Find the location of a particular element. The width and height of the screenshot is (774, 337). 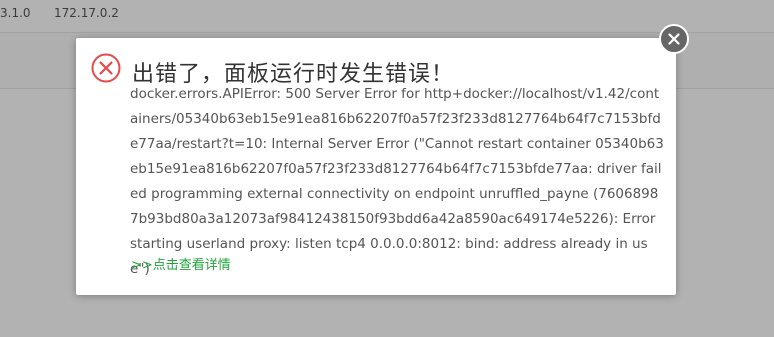

close-icon is located at coordinates (674, 39).